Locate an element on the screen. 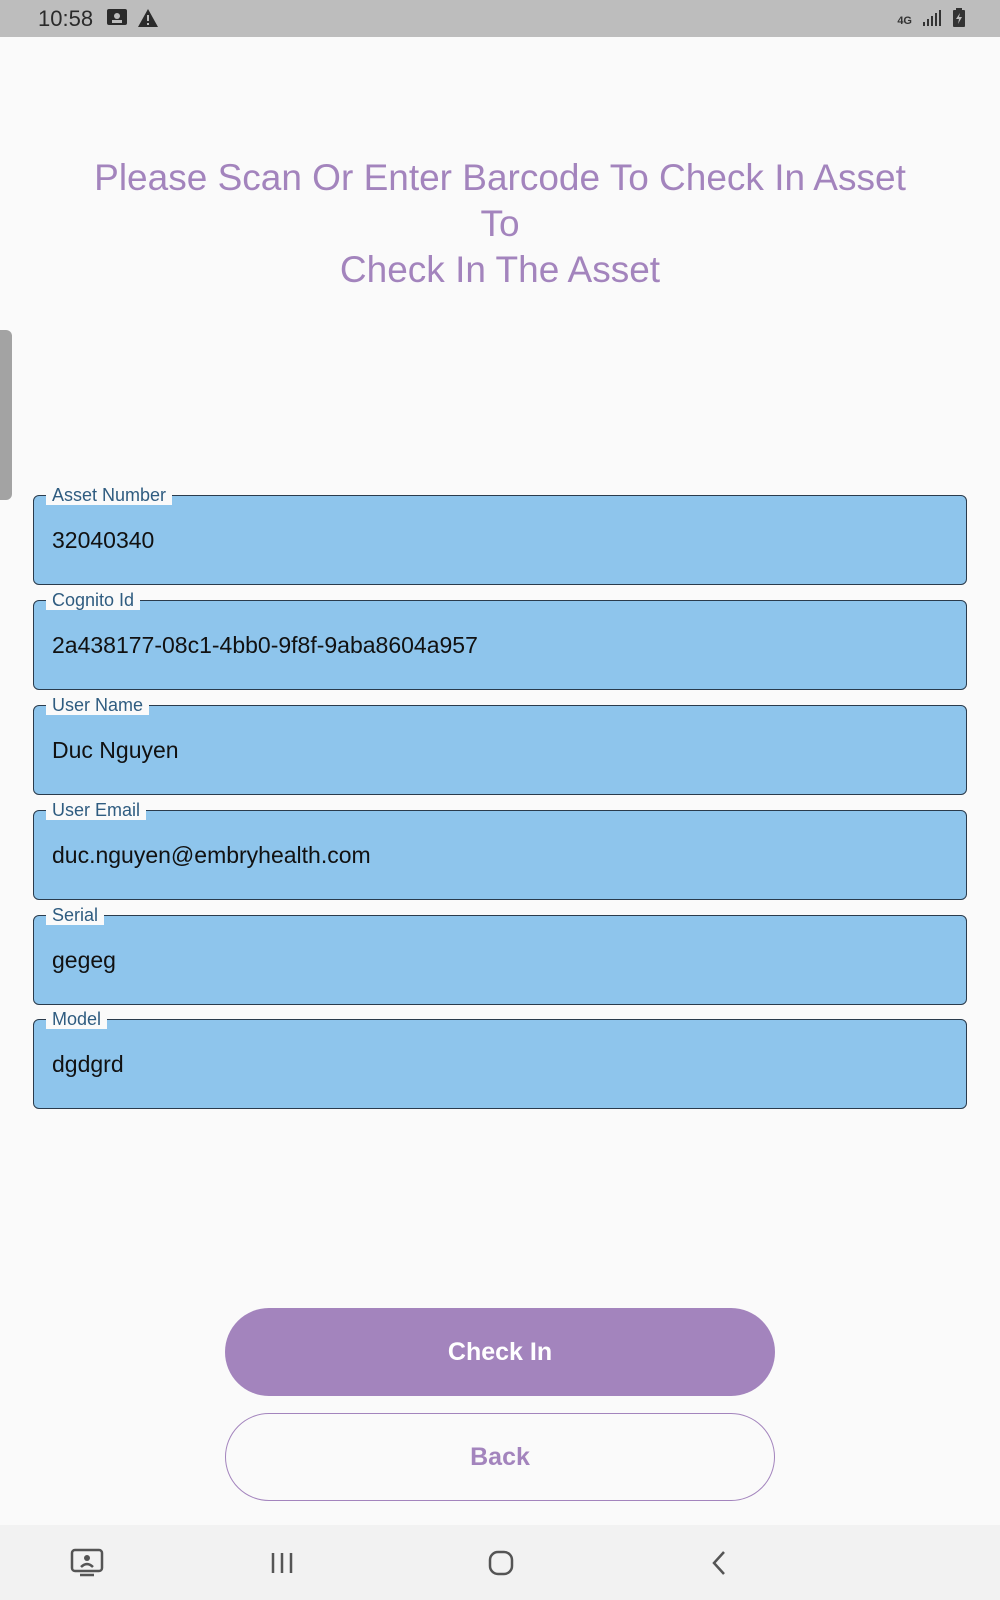 The image size is (1000, 1600). user-name-value: Duc Nguyen is located at coordinates (115, 750).